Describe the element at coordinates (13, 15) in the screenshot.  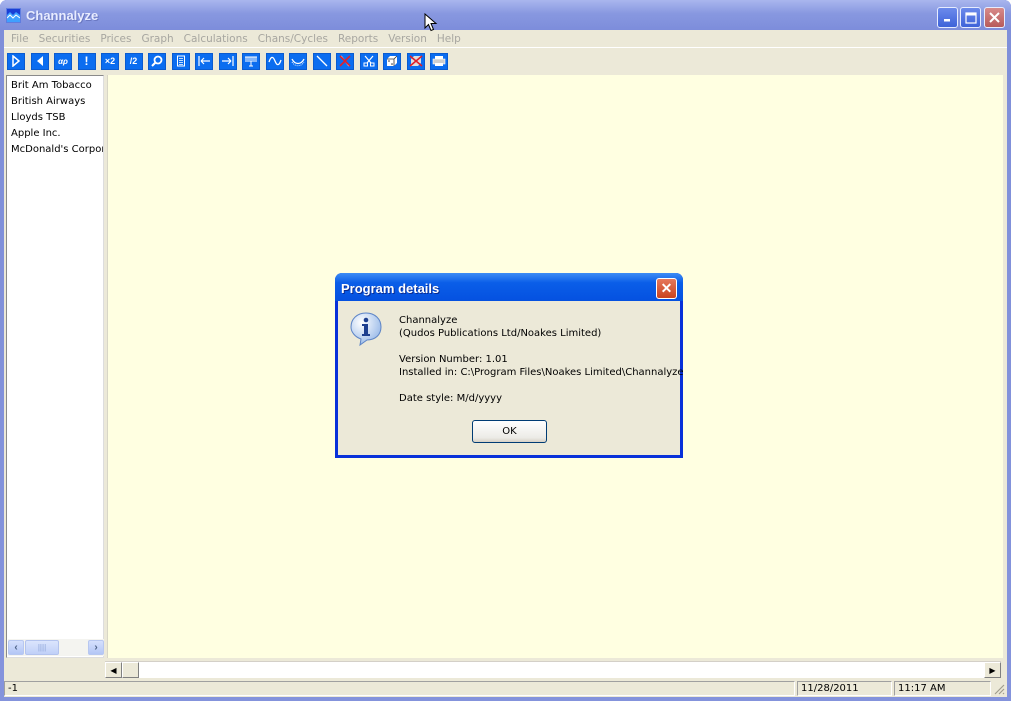
I see `app-logo-icon` at that location.